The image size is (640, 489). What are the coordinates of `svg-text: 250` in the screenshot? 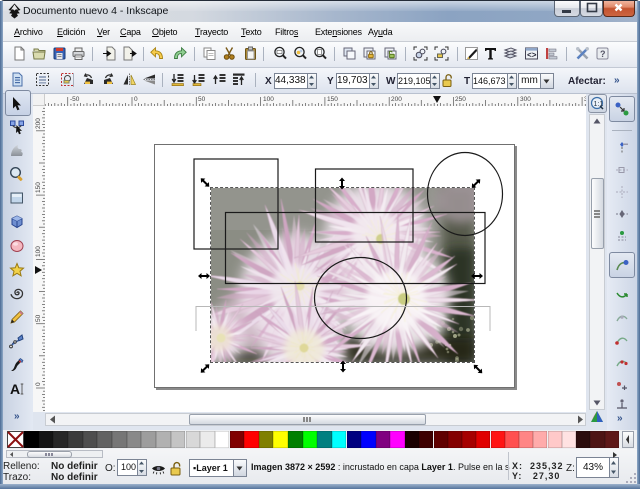 It's located at (460, 99).